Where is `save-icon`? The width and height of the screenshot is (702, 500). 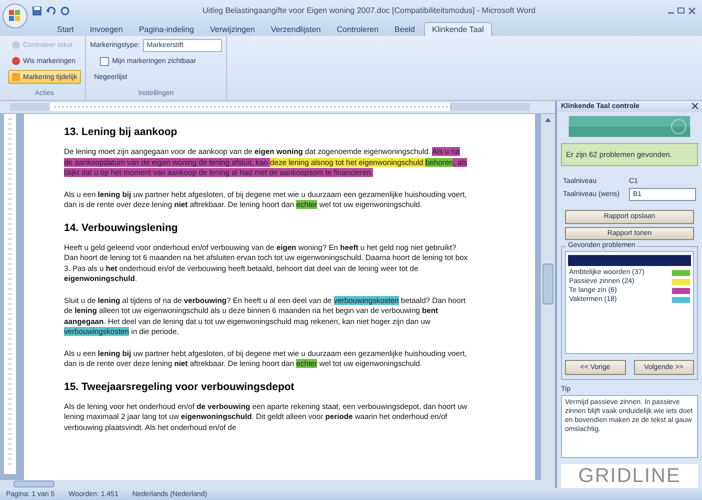 save-icon is located at coordinates (37, 11).